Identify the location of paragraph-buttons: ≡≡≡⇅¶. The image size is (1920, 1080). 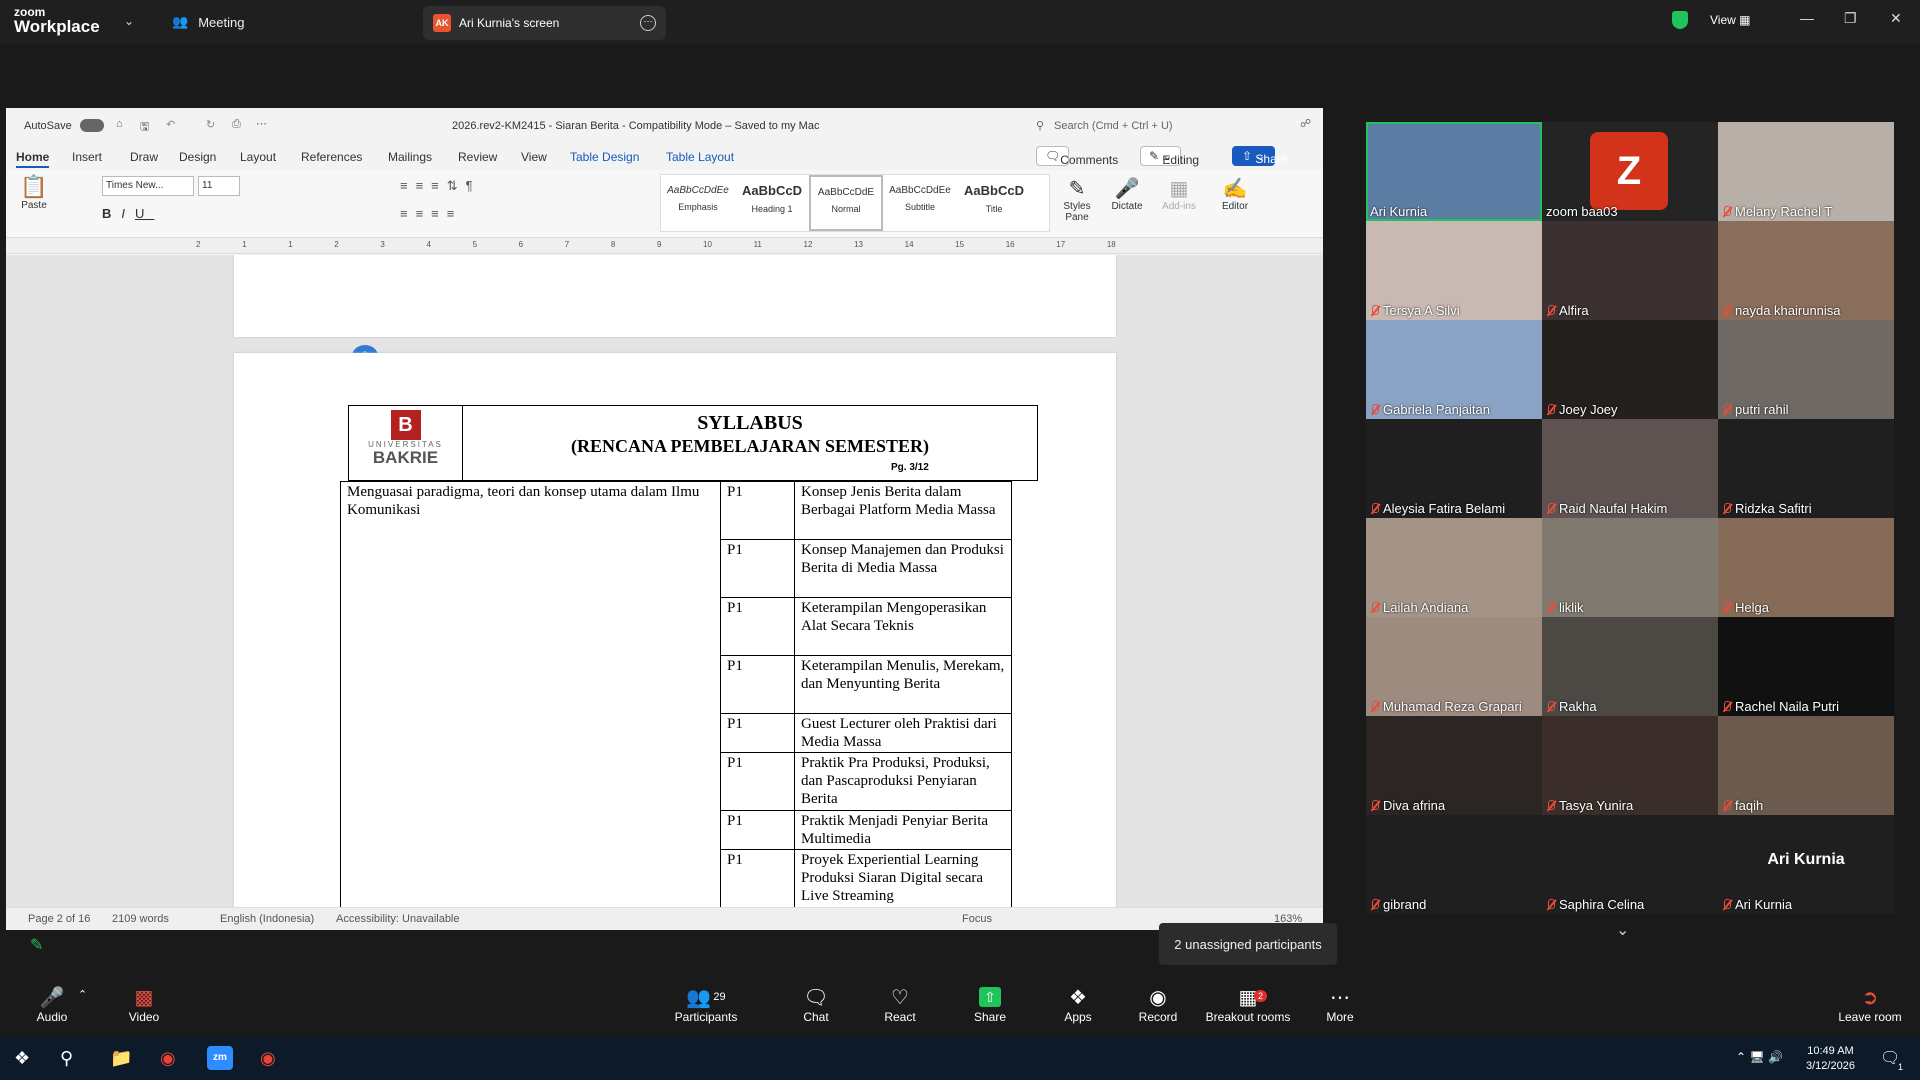
(440, 186).